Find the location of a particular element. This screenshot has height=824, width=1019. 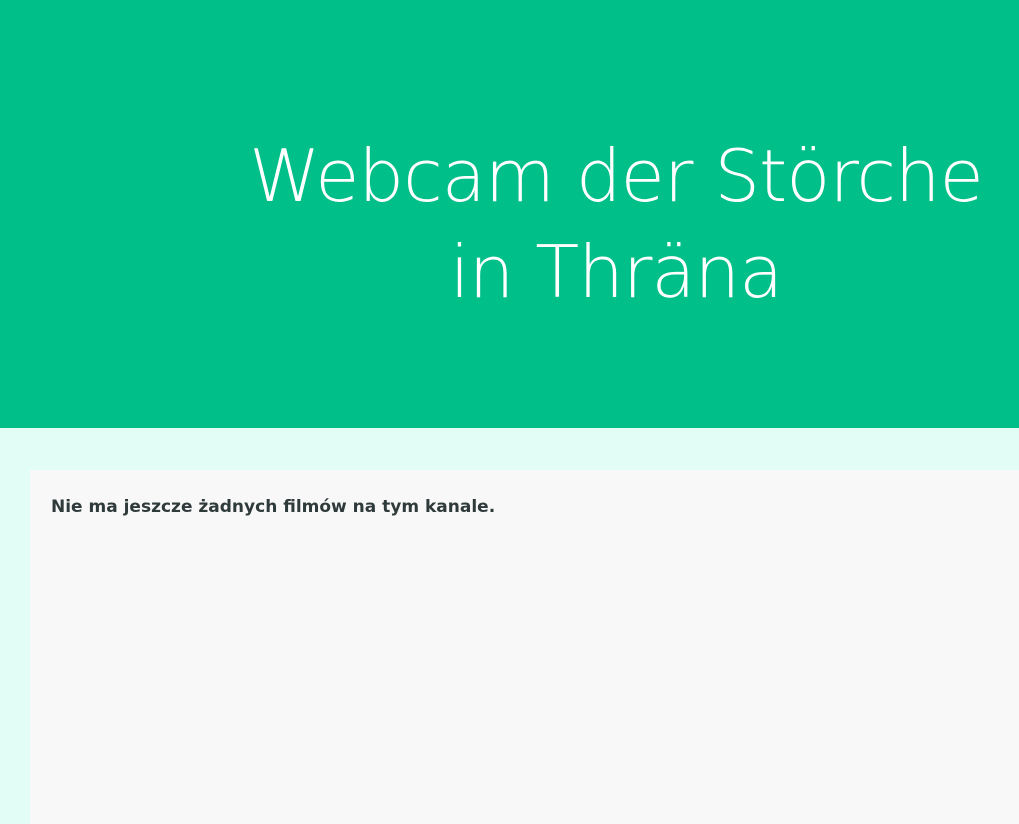

page-title-line-2: in Thräna is located at coordinates (616, 272).